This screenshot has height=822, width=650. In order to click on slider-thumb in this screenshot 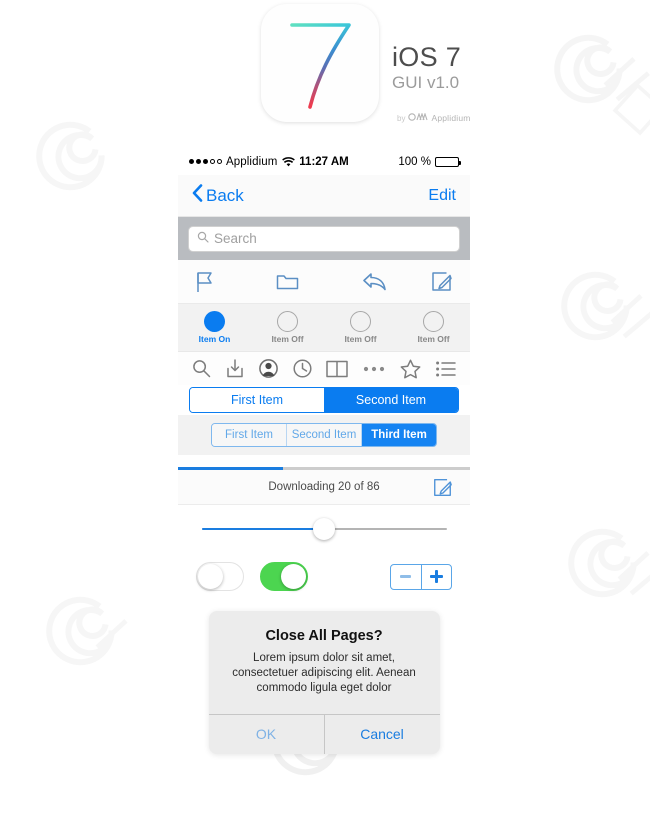, I will do `click(324, 528)`.